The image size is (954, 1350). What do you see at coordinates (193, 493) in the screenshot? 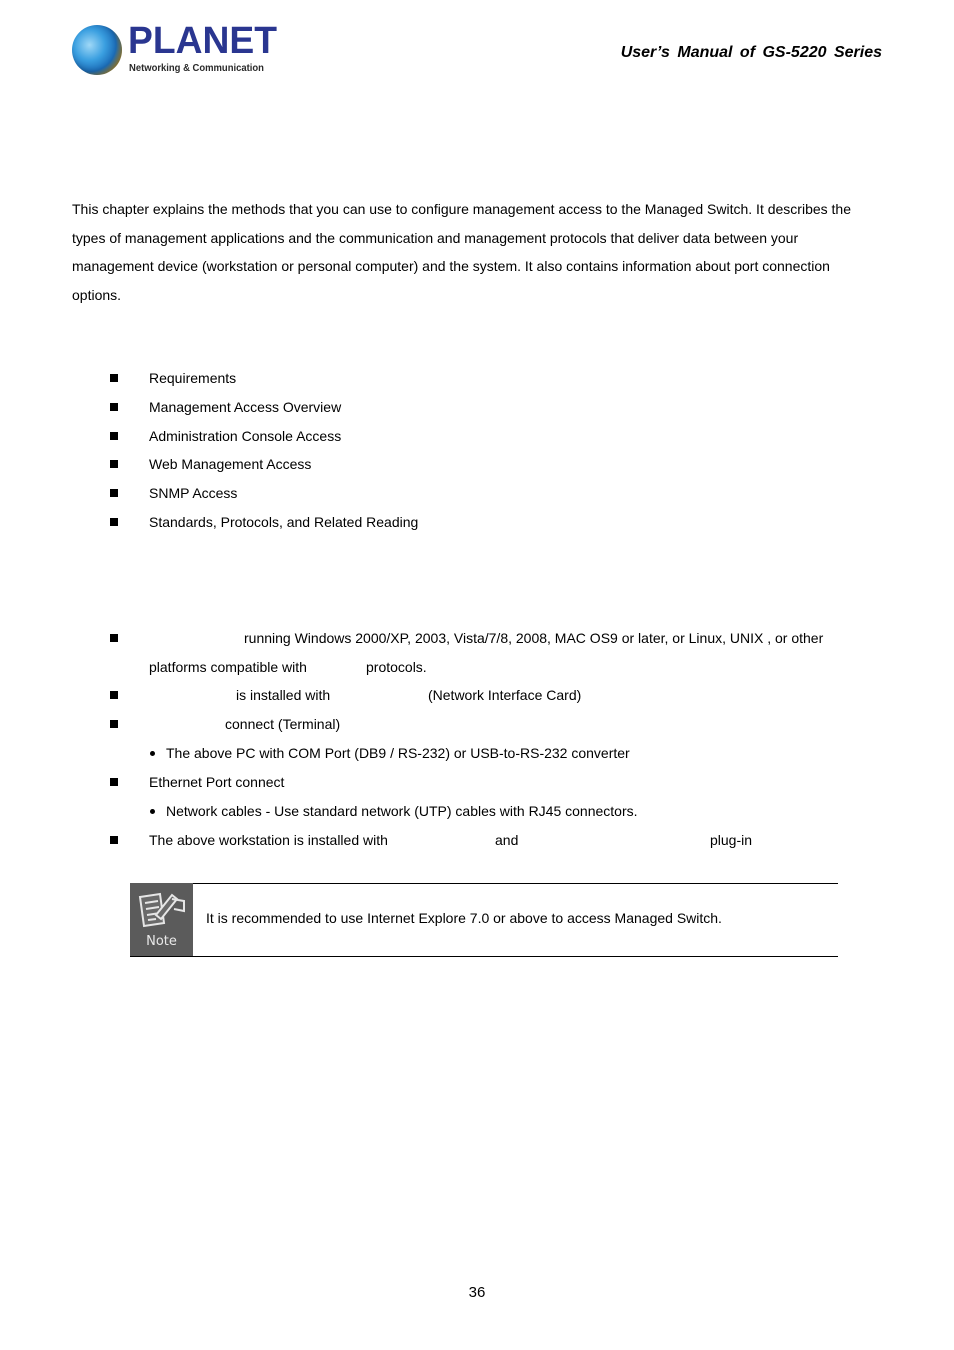
I see `topic-label: SNMP Access` at bounding box center [193, 493].